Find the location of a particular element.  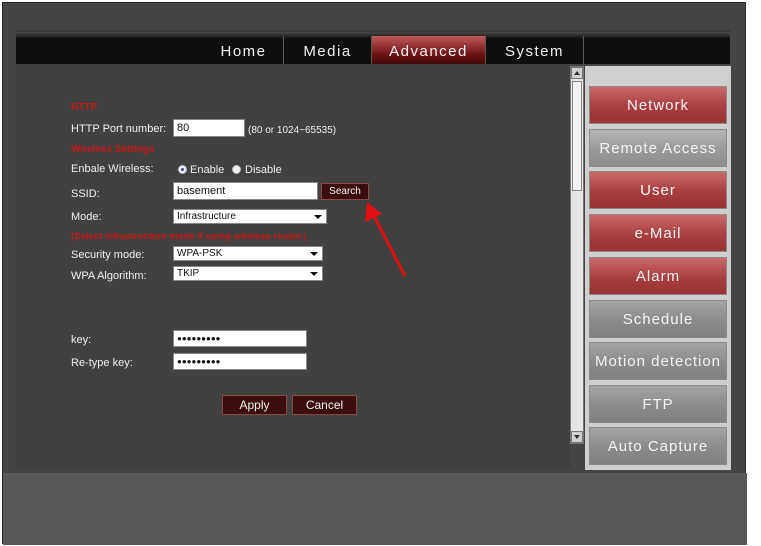

arrow-head is located at coordinates (373, 212).